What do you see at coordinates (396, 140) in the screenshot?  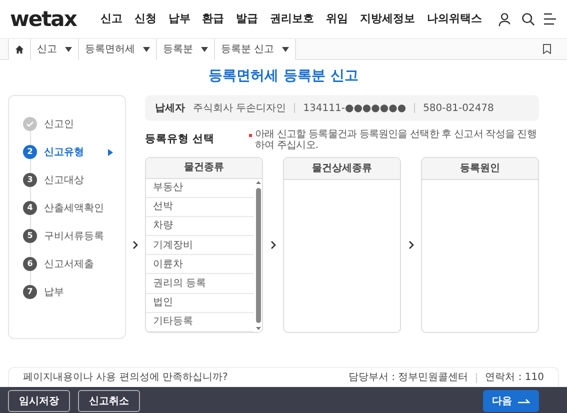 I see `instruction-note: 아래 신고할 등록물건과 등록원인을 선택한 후 신고서 작성을 진행하여 주십시오.` at bounding box center [396, 140].